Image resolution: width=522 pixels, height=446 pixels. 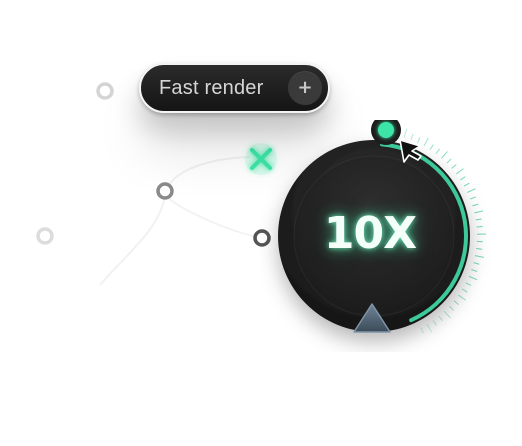 I want to click on fast-render-button: Fast render +, so click(x=234, y=88).